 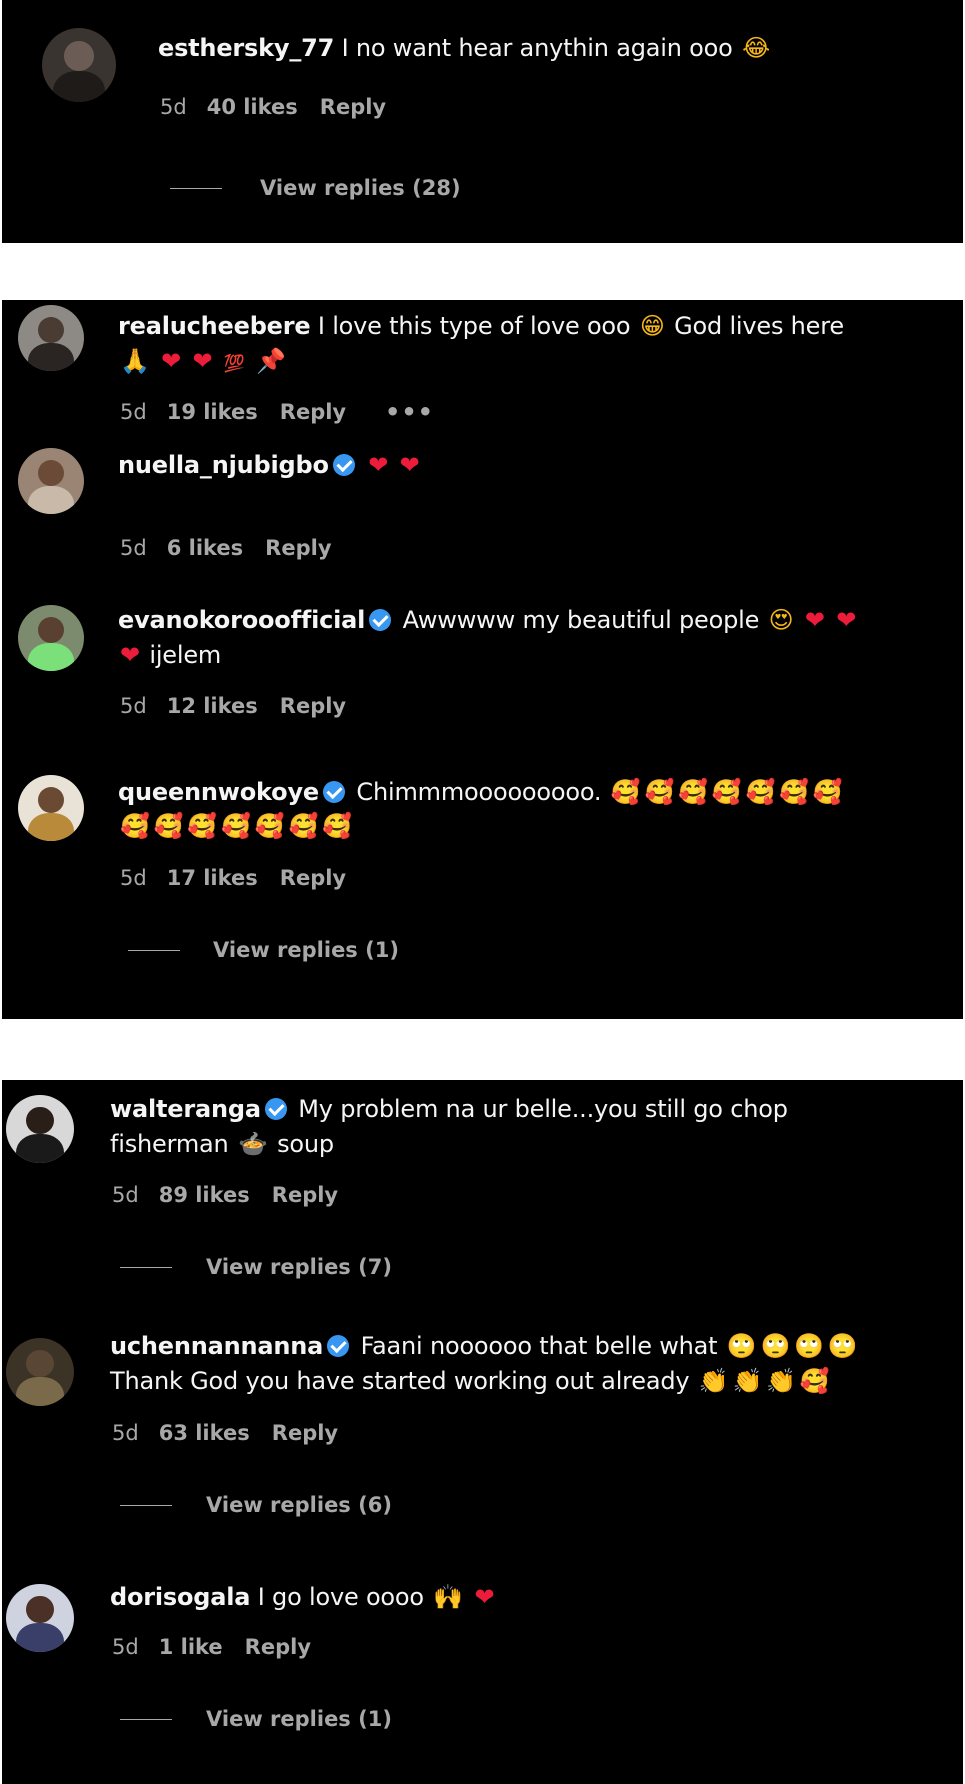 What do you see at coordinates (234, 364) in the screenshot?
I see `hundred-emoji-icon: 💯` at bounding box center [234, 364].